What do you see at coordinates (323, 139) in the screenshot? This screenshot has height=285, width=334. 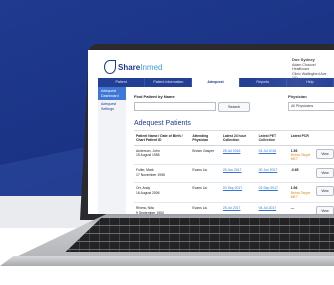 I see `column-header` at bounding box center [323, 139].